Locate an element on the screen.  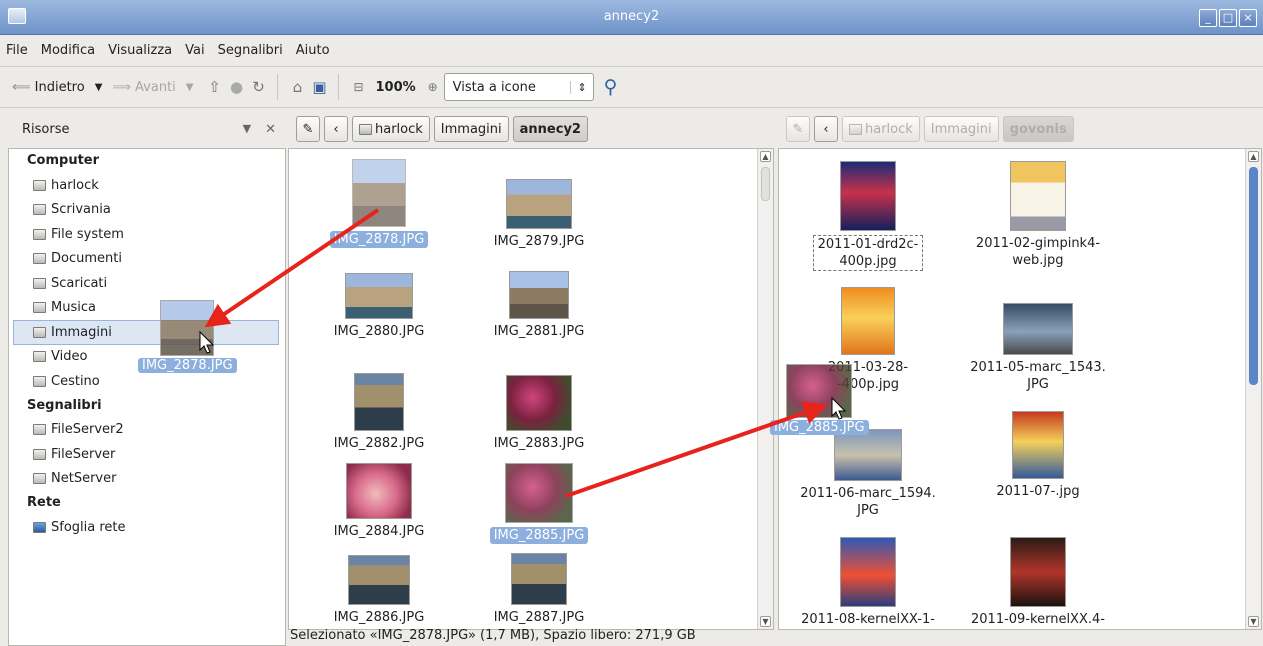
downloads-folder-icon is located at coordinates (39, 283).